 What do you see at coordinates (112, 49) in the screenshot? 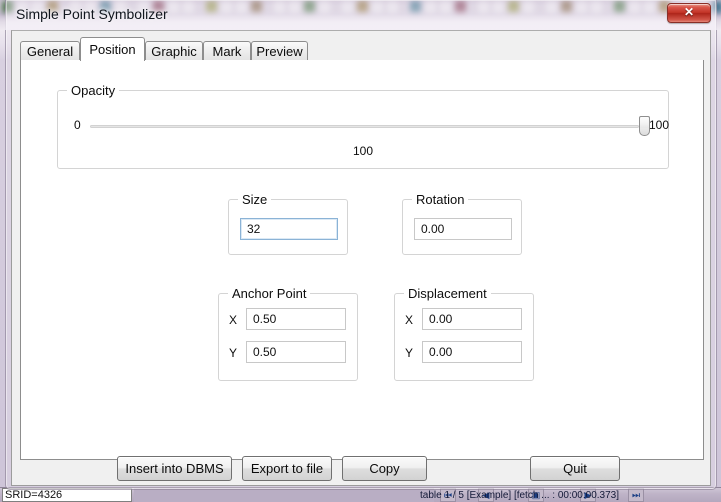
I see `tab-position: Position` at bounding box center [112, 49].